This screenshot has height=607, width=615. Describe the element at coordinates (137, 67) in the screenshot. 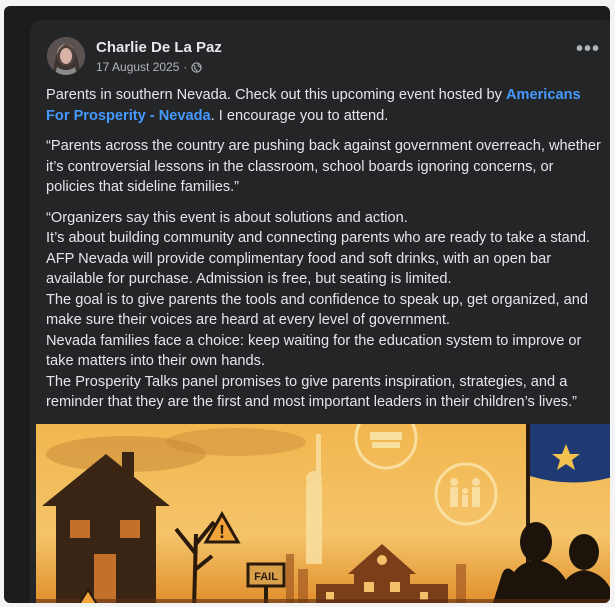

I see `post-date: 17 August 2025` at that location.